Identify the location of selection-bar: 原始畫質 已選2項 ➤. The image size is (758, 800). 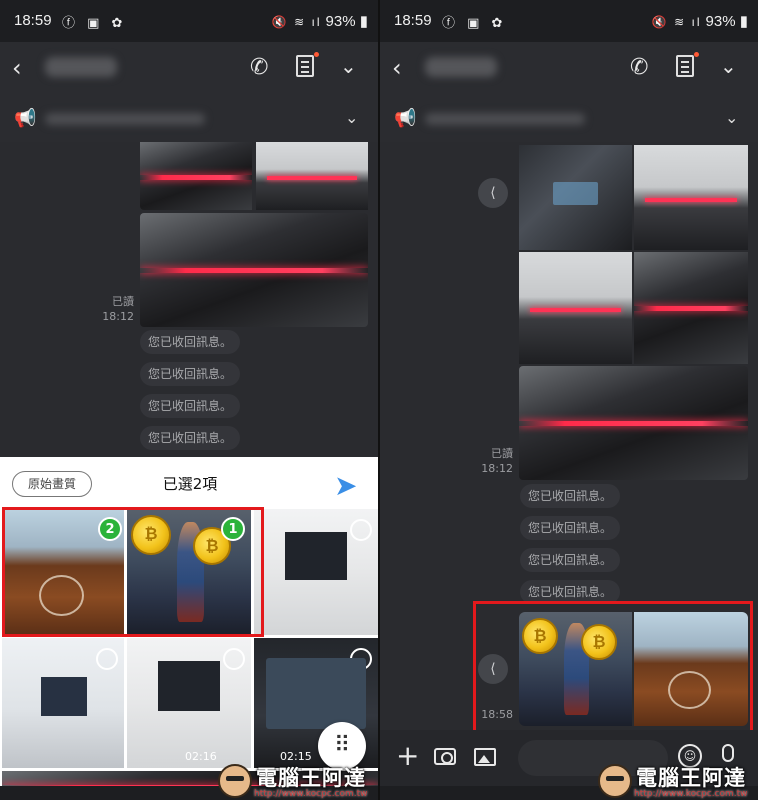
(189, 482).